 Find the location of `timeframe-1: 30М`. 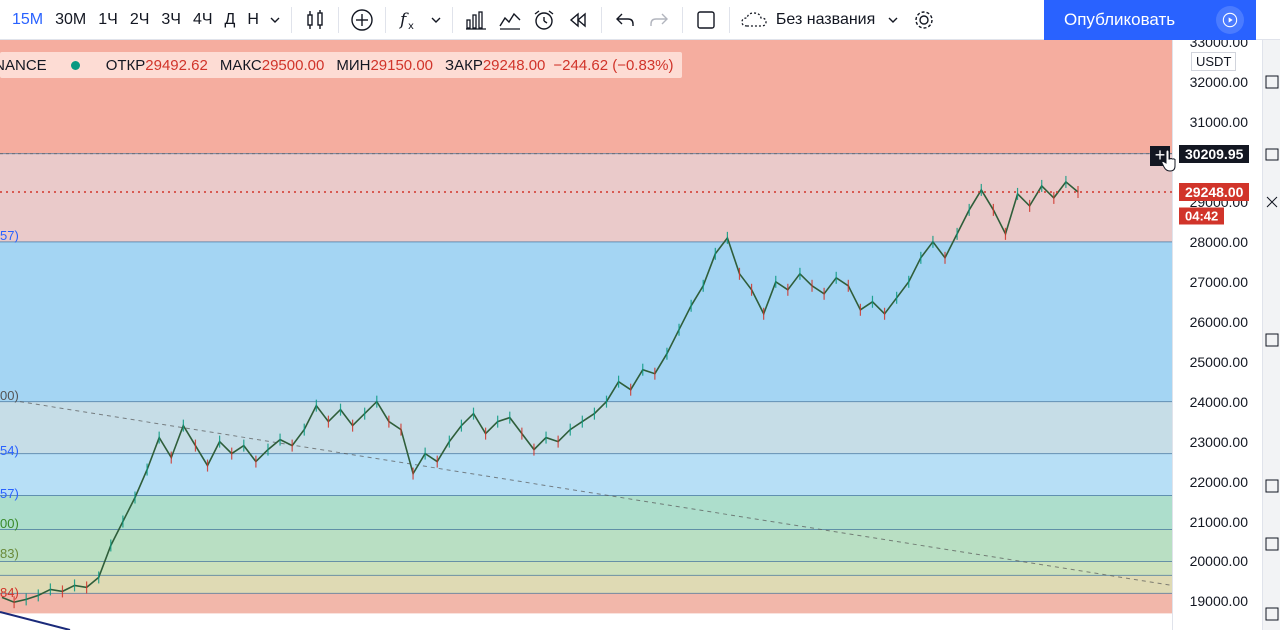

timeframe-1: 30М is located at coordinates (70, 20).